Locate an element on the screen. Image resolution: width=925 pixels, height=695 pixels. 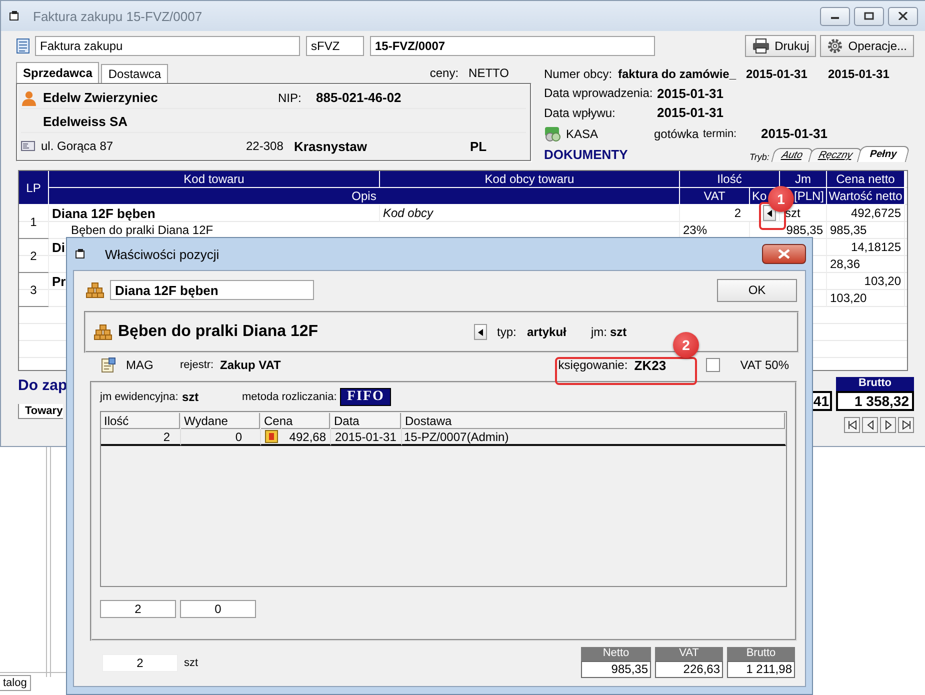
column-header: Wydane is located at coordinates (220, 421).